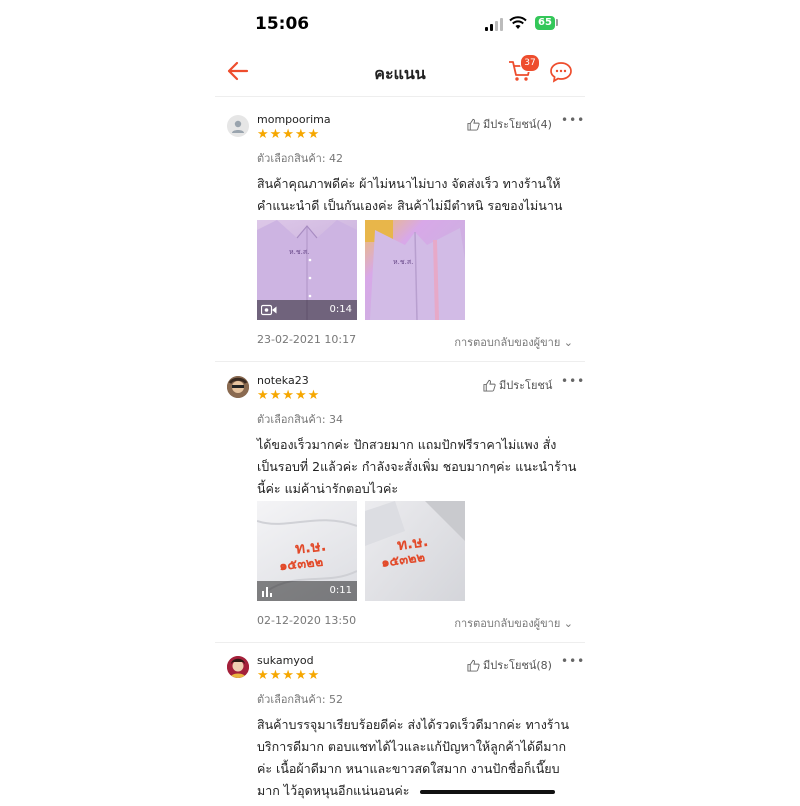 The width and height of the screenshot is (800, 806). What do you see at coordinates (517, 665) in the screenshot?
I see `helpful-label: มีประโยชน์(8)` at bounding box center [517, 665].